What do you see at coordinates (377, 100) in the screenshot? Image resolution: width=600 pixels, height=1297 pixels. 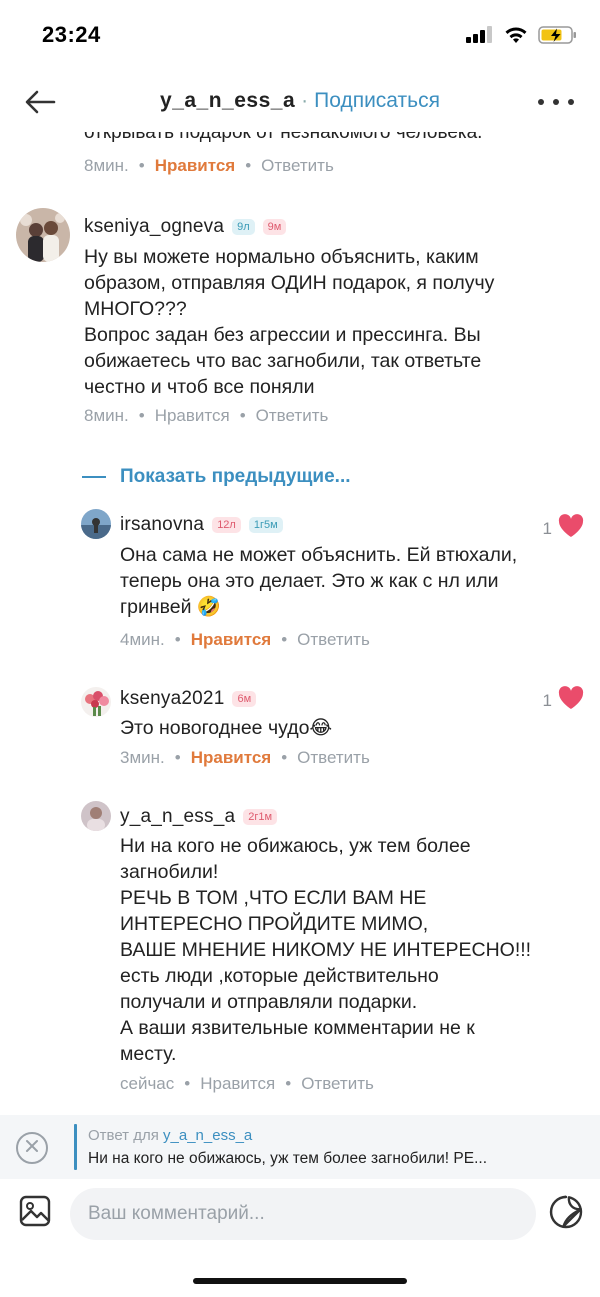 I see `subscribe-button: Подписаться` at bounding box center [377, 100].